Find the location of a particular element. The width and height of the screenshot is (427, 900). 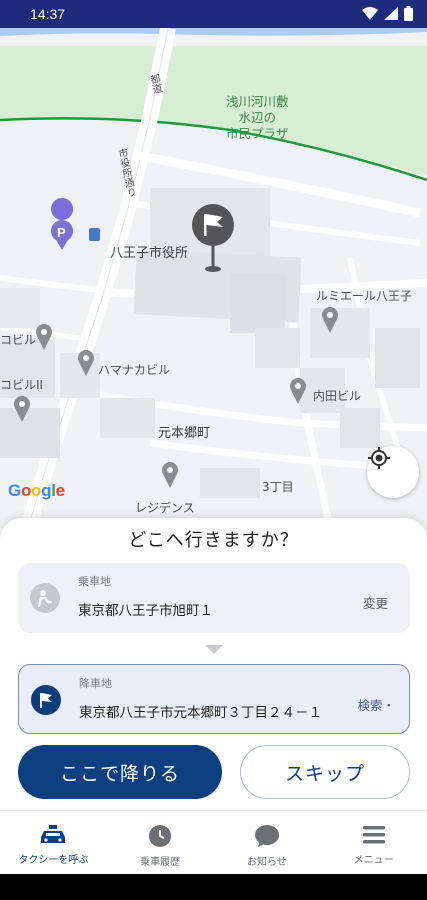

status-icons is located at coordinates (387, 13).